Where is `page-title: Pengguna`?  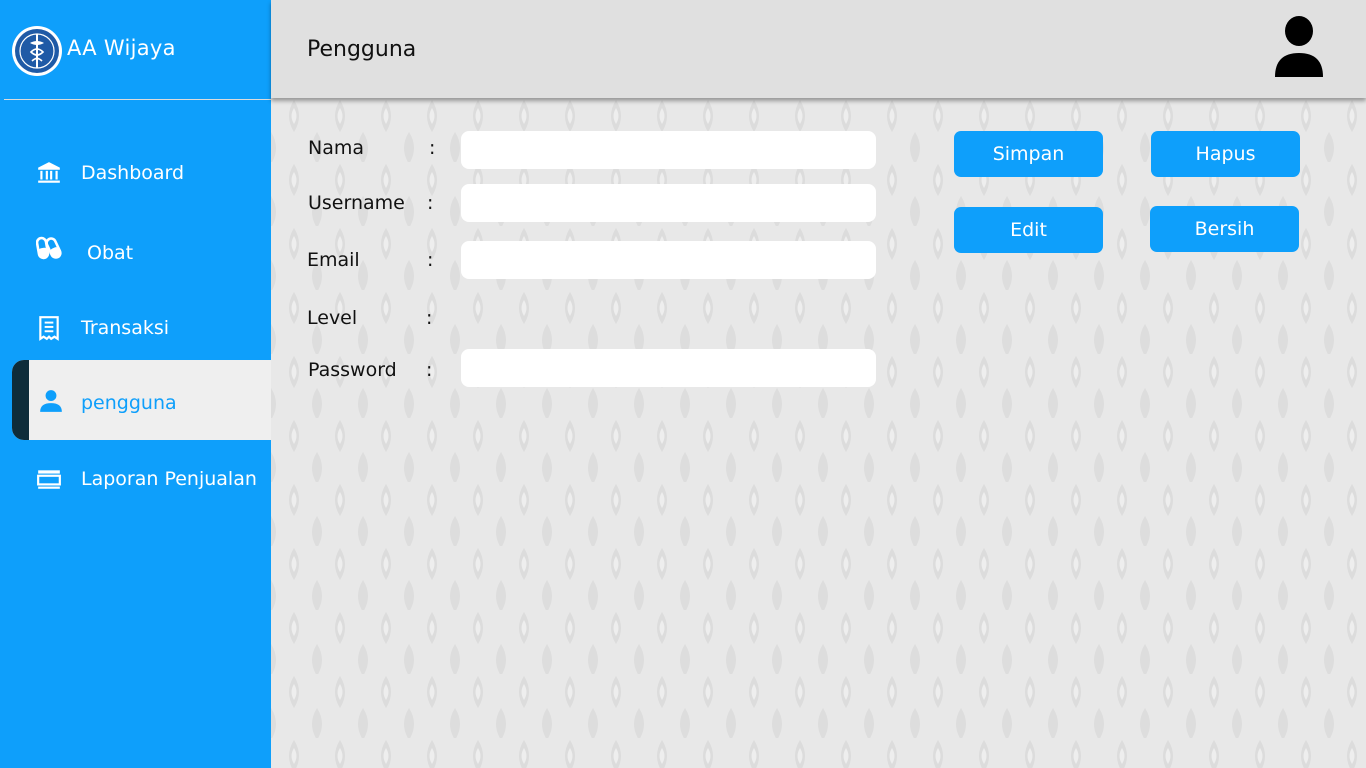
page-title: Pengguna is located at coordinates (362, 49).